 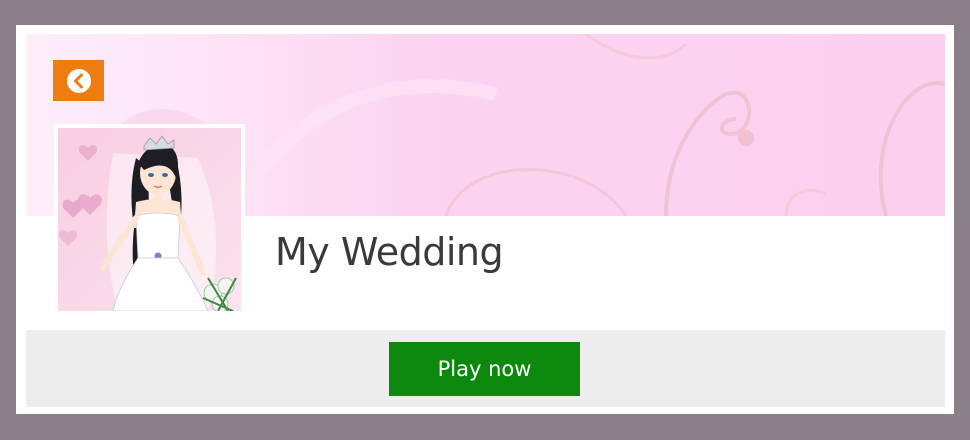 I want to click on chevron-left-circle-icon, so click(x=78, y=80).